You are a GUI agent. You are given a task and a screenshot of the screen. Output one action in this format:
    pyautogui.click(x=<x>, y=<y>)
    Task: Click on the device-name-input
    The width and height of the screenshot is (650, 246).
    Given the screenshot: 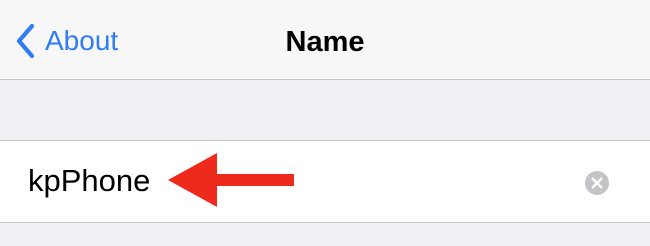 What is the action you would take?
    pyautogui.click(x=298, y=181)
    